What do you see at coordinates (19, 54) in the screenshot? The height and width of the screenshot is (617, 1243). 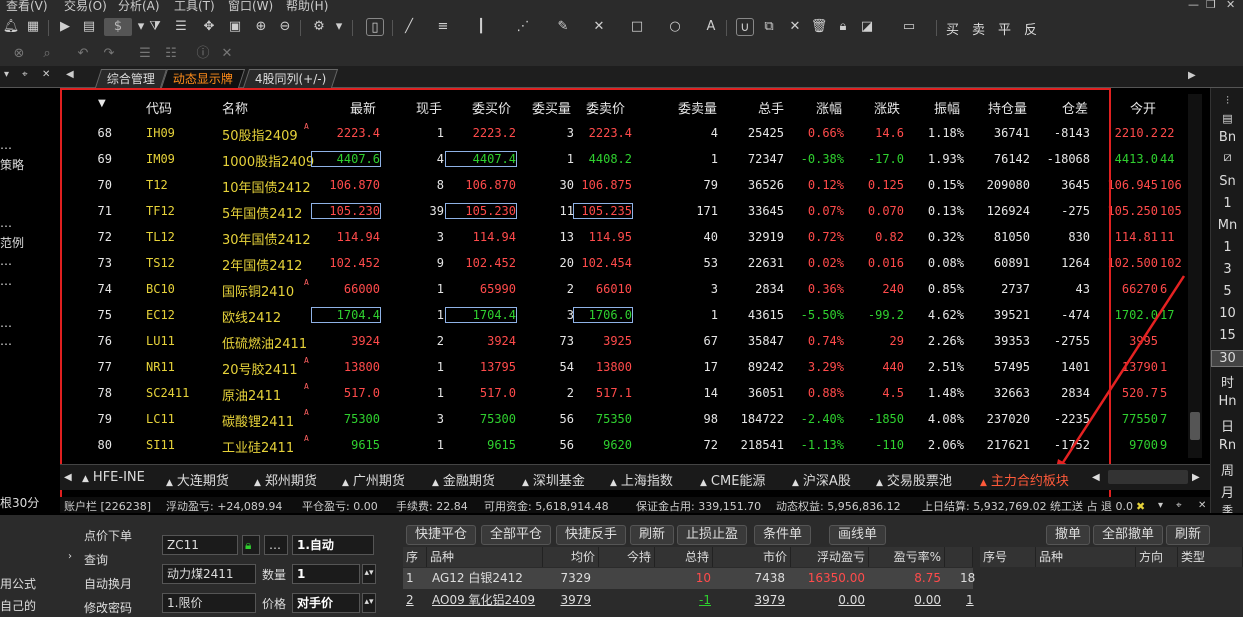 I see `delete-icon: ⊗` at bounding box center [19, 54].